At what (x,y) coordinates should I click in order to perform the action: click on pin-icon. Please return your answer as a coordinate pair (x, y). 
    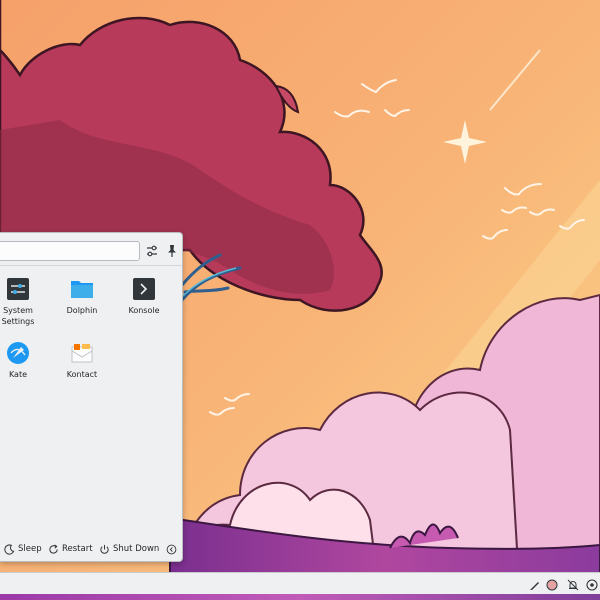
    Looking at the image, I should click on (172, 251).